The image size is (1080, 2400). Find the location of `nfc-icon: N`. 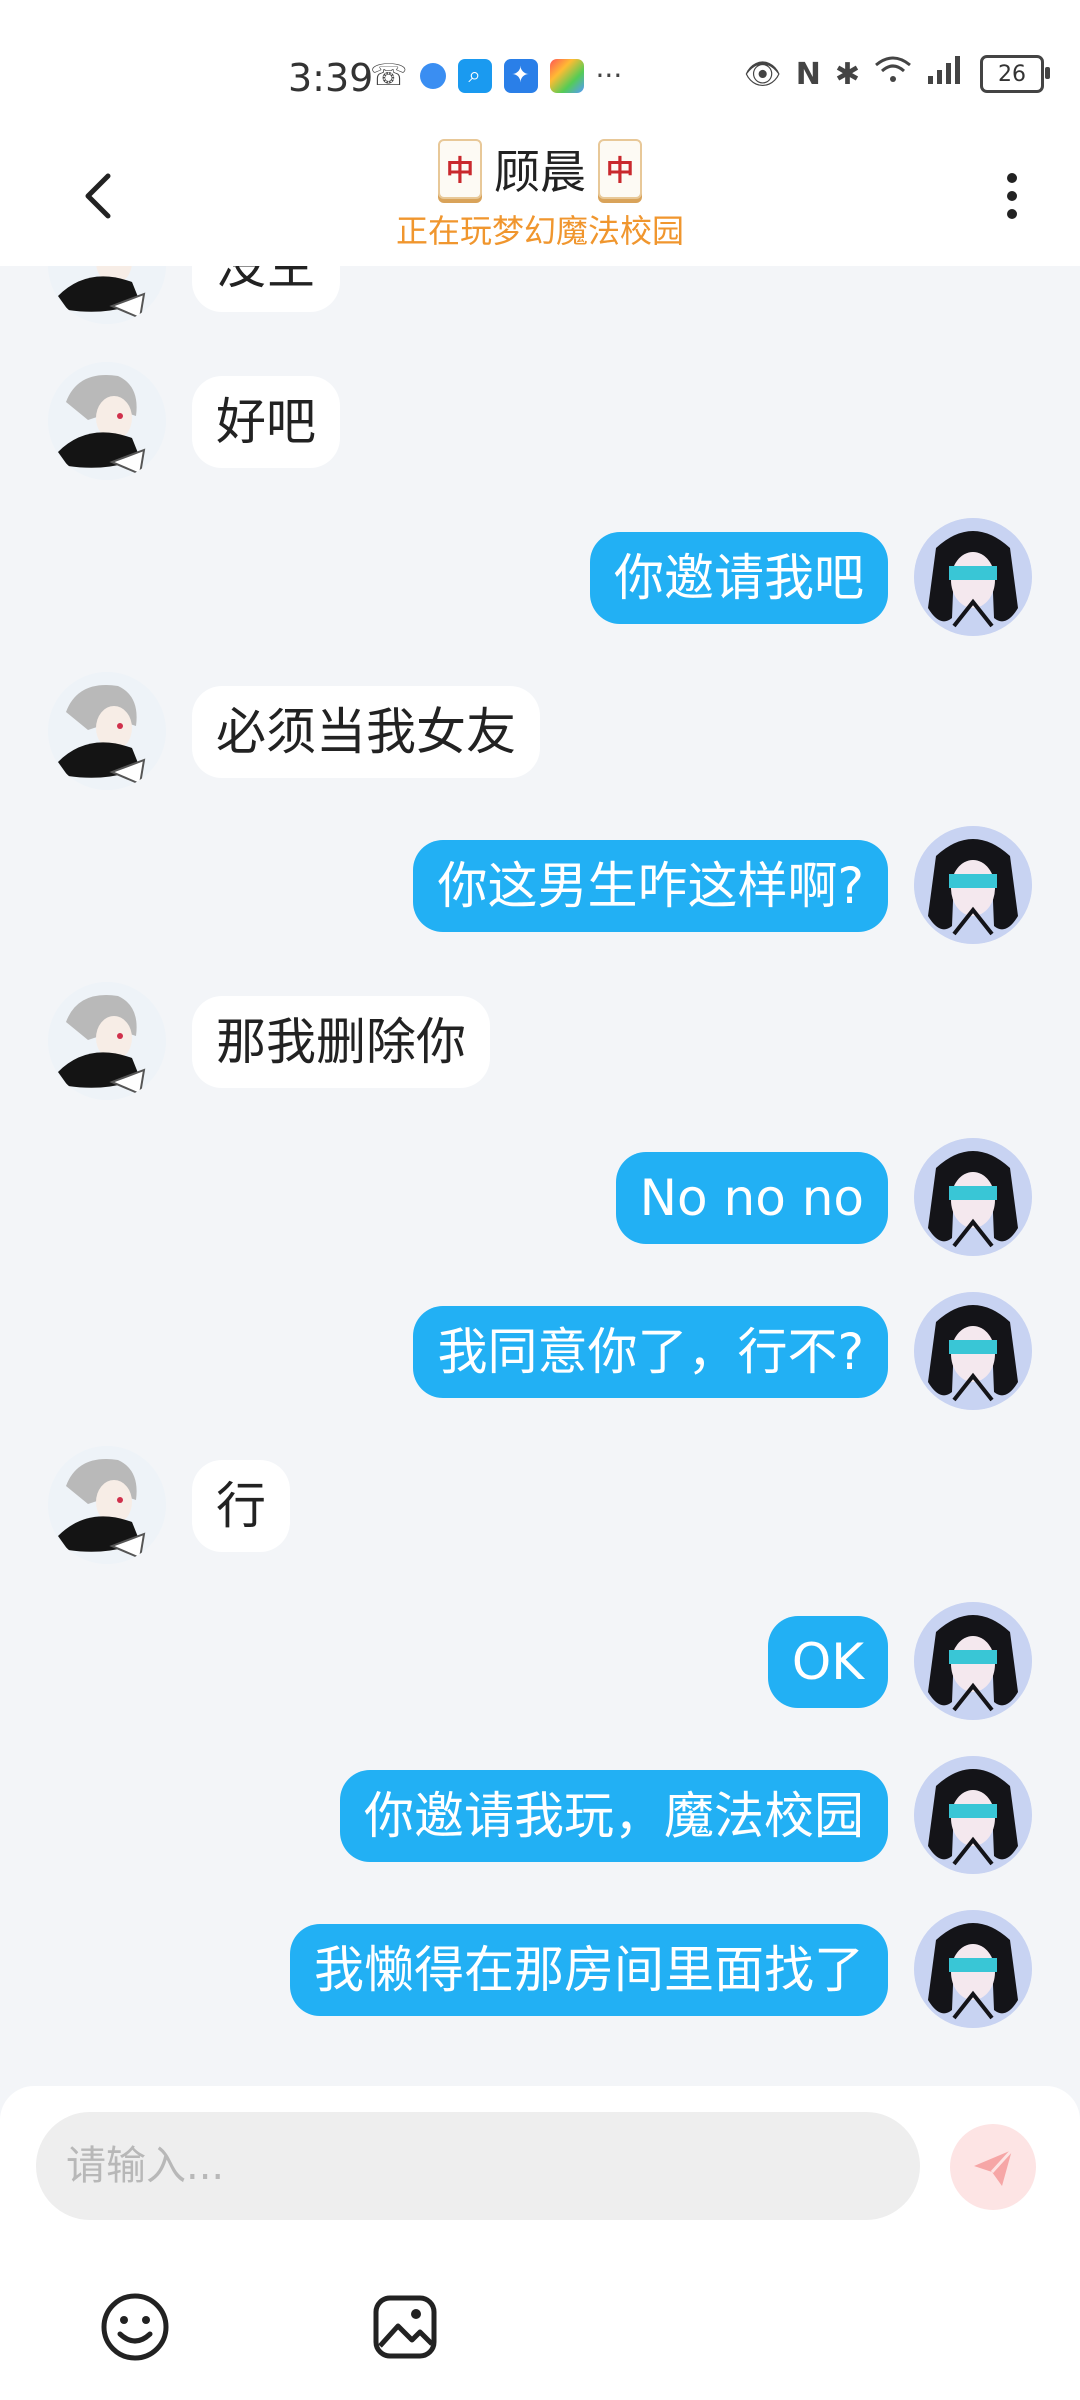

nfc-icon: N is located at coordinates (808, 74).